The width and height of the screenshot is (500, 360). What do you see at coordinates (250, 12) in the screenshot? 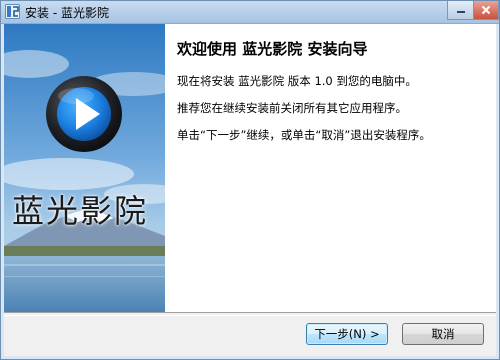
I see `title-bar: 安装 - 蓝光影院` at bounding box center [250, 12].